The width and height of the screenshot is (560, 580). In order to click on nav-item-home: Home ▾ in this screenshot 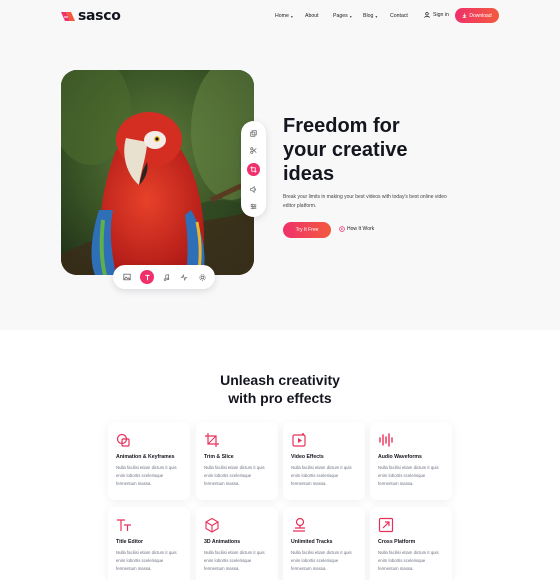, I will do `click(284, 16)`.